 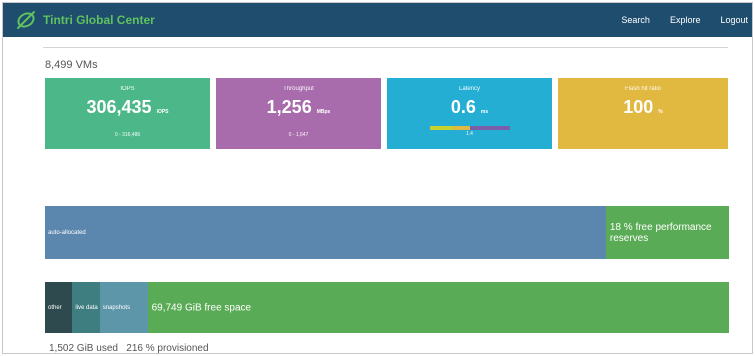 What do you see at coordinates (438, 307) in the screenshot?
I see `free-space-segment: 69,749 GiB free space` at bounding box center [438, 307].